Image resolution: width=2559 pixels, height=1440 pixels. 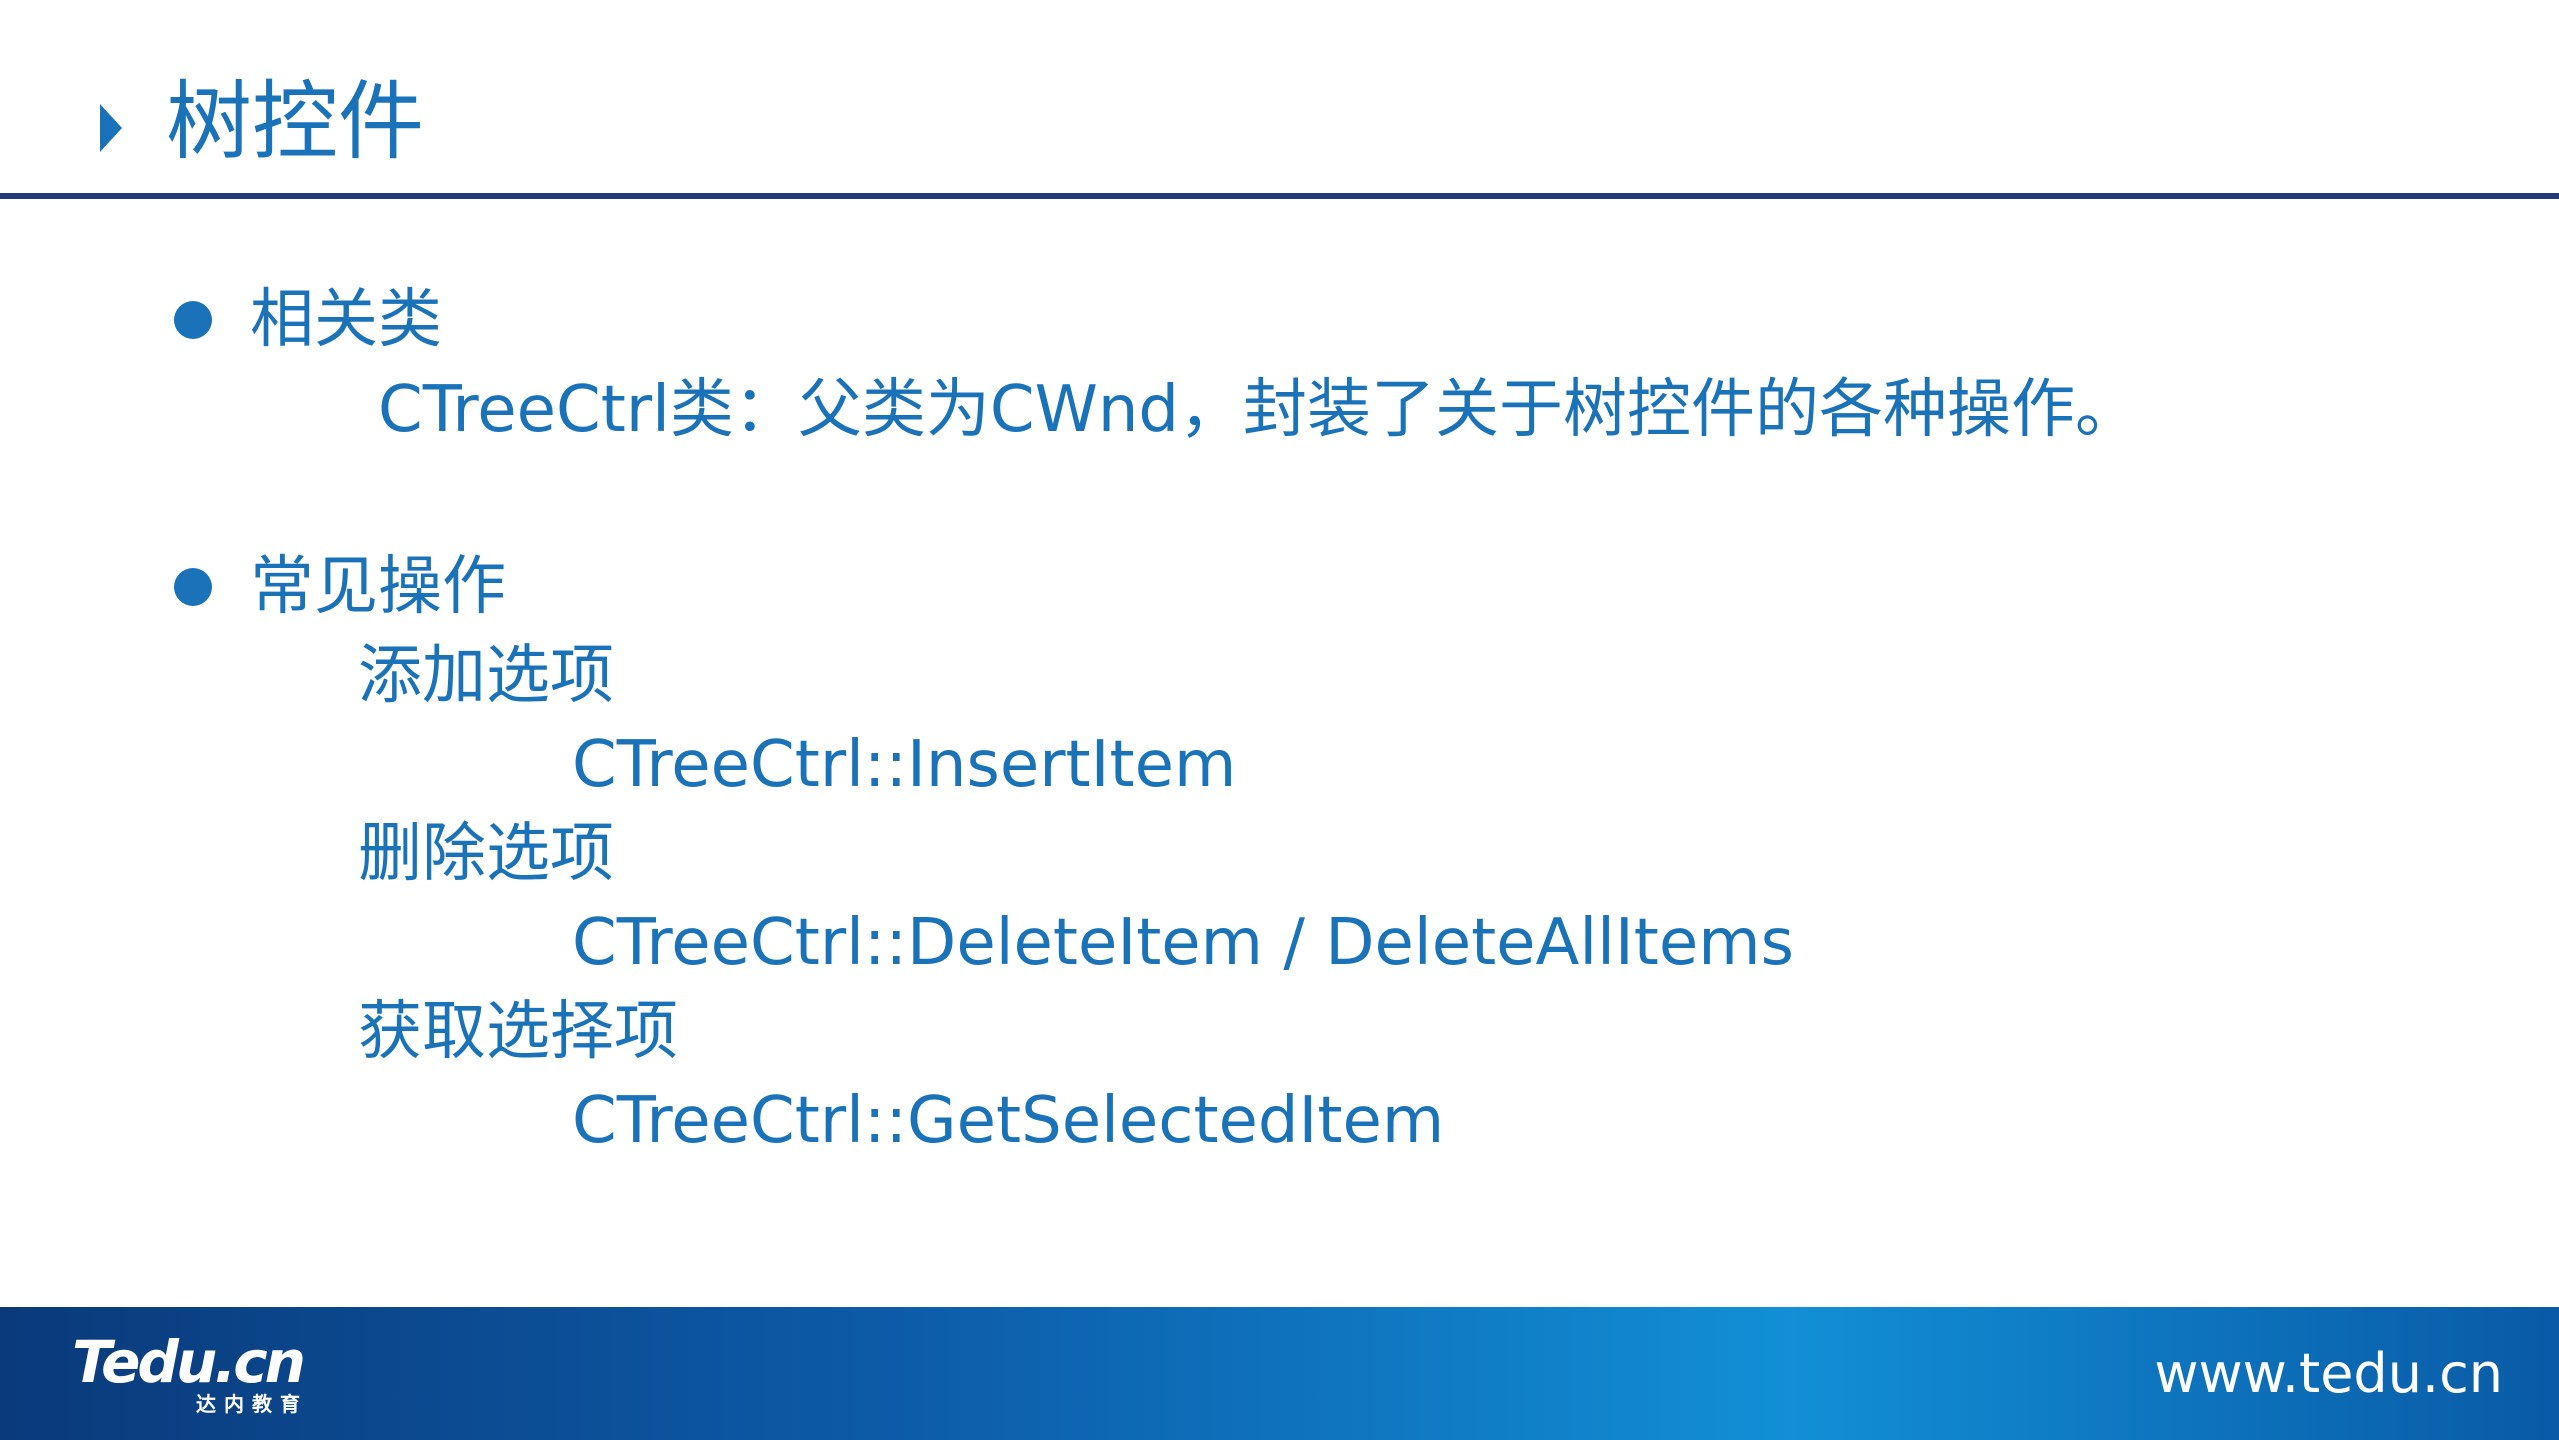 I want to click on footer-banner: Tedu.cn 达内教育 www.tedu.cn, so click(x=1279, y=1373).